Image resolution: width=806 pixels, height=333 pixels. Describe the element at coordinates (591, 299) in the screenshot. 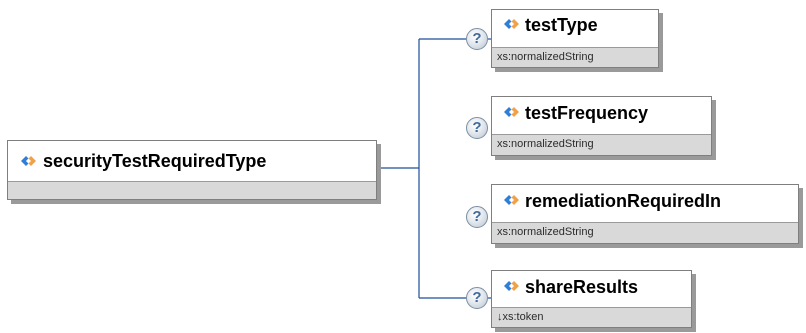

I see `child-element-share-results: shareResults ↓xs:token` at that location.